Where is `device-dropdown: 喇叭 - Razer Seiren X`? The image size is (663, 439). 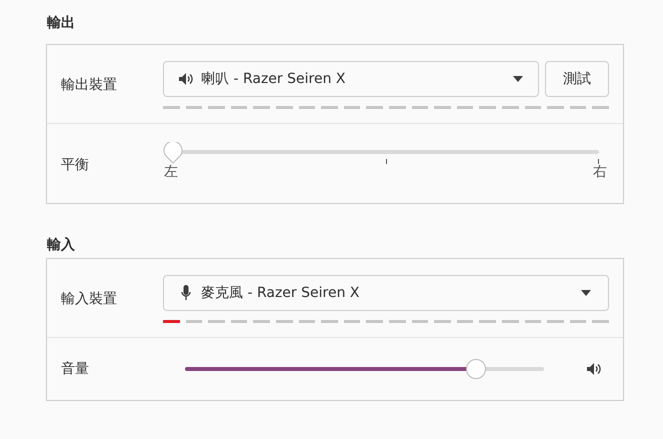 device-dropdown: 喇叭 - Razer Seiren X is located at coordinates (351, 79).